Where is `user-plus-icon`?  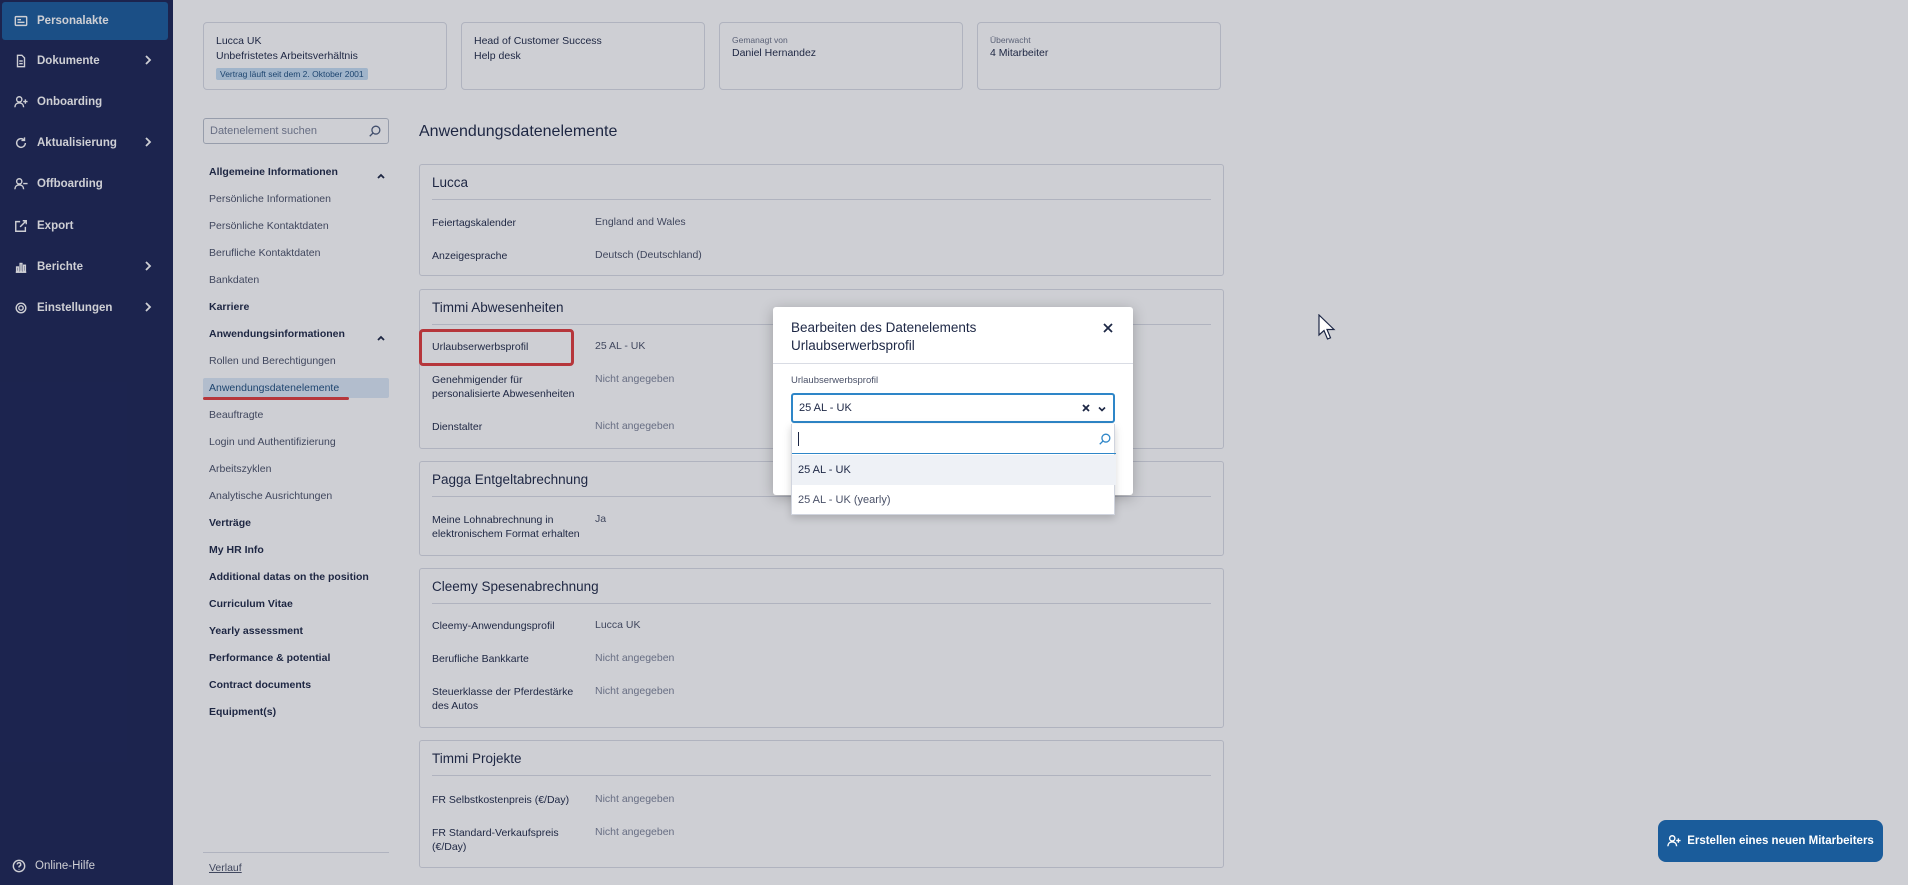
user-plus-icon is located at coordinates (1674, 841).